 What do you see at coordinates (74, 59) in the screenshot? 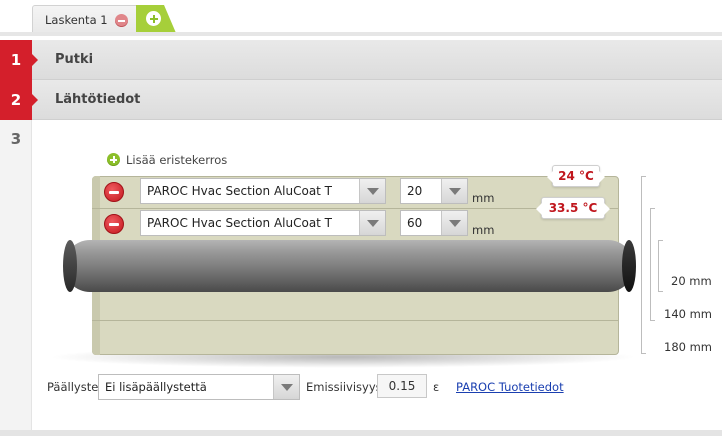
I see `section-title: Putki` at bounding box center [74, 59].